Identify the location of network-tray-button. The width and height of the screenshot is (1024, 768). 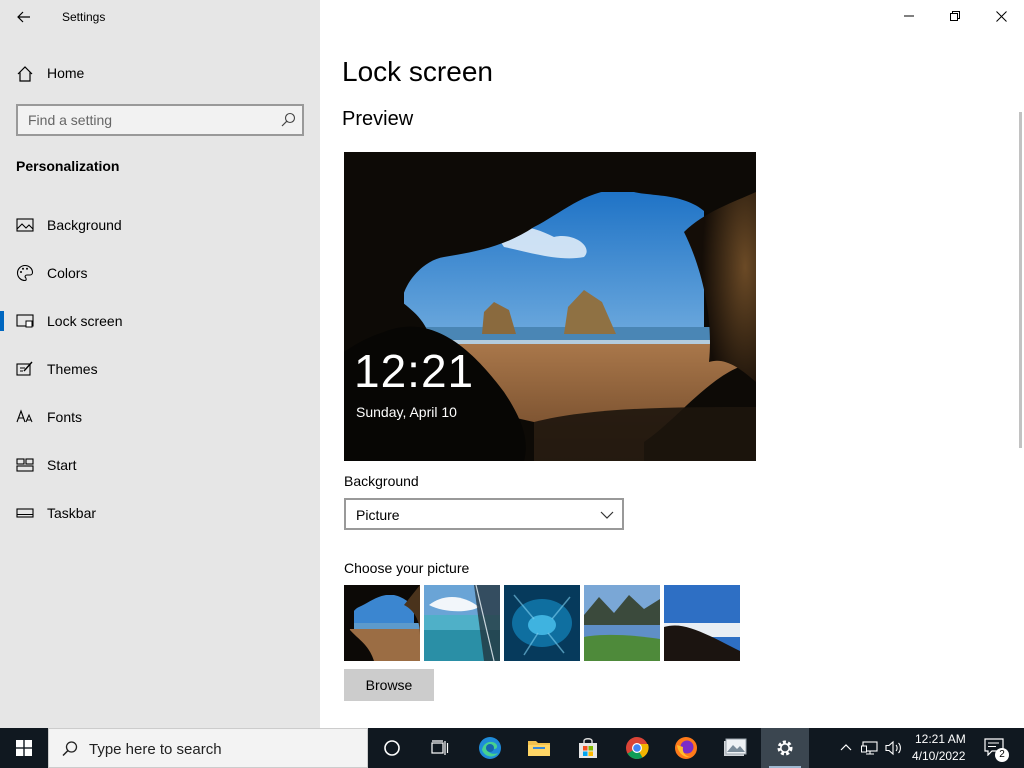
(870, 748).